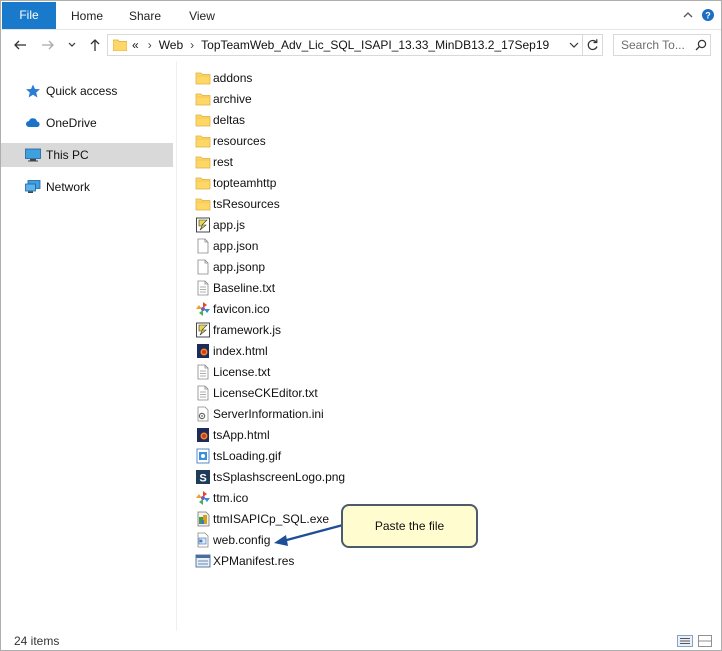  Describe the element at coordinates (33, 91) in the screenshot. I see `star-icon` at that location.